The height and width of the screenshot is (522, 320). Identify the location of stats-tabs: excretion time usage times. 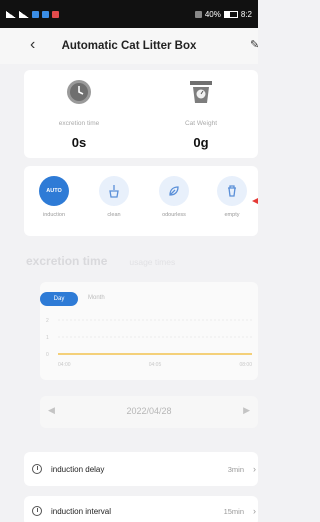
(100, 261).